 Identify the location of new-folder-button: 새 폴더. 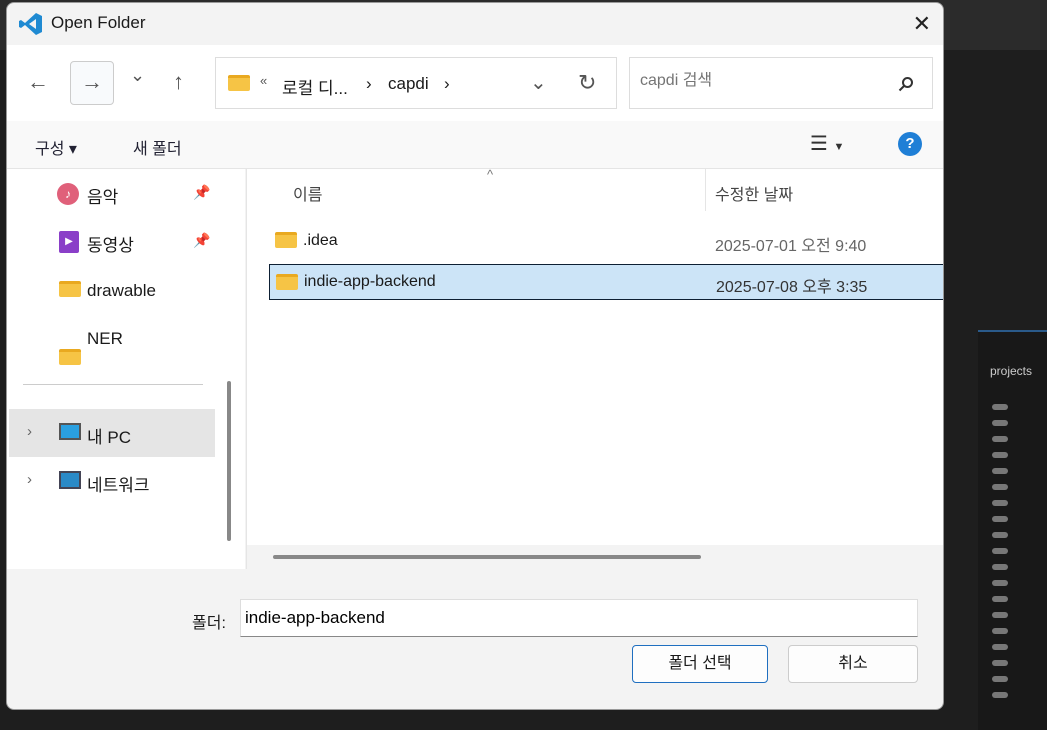
(157, 147).